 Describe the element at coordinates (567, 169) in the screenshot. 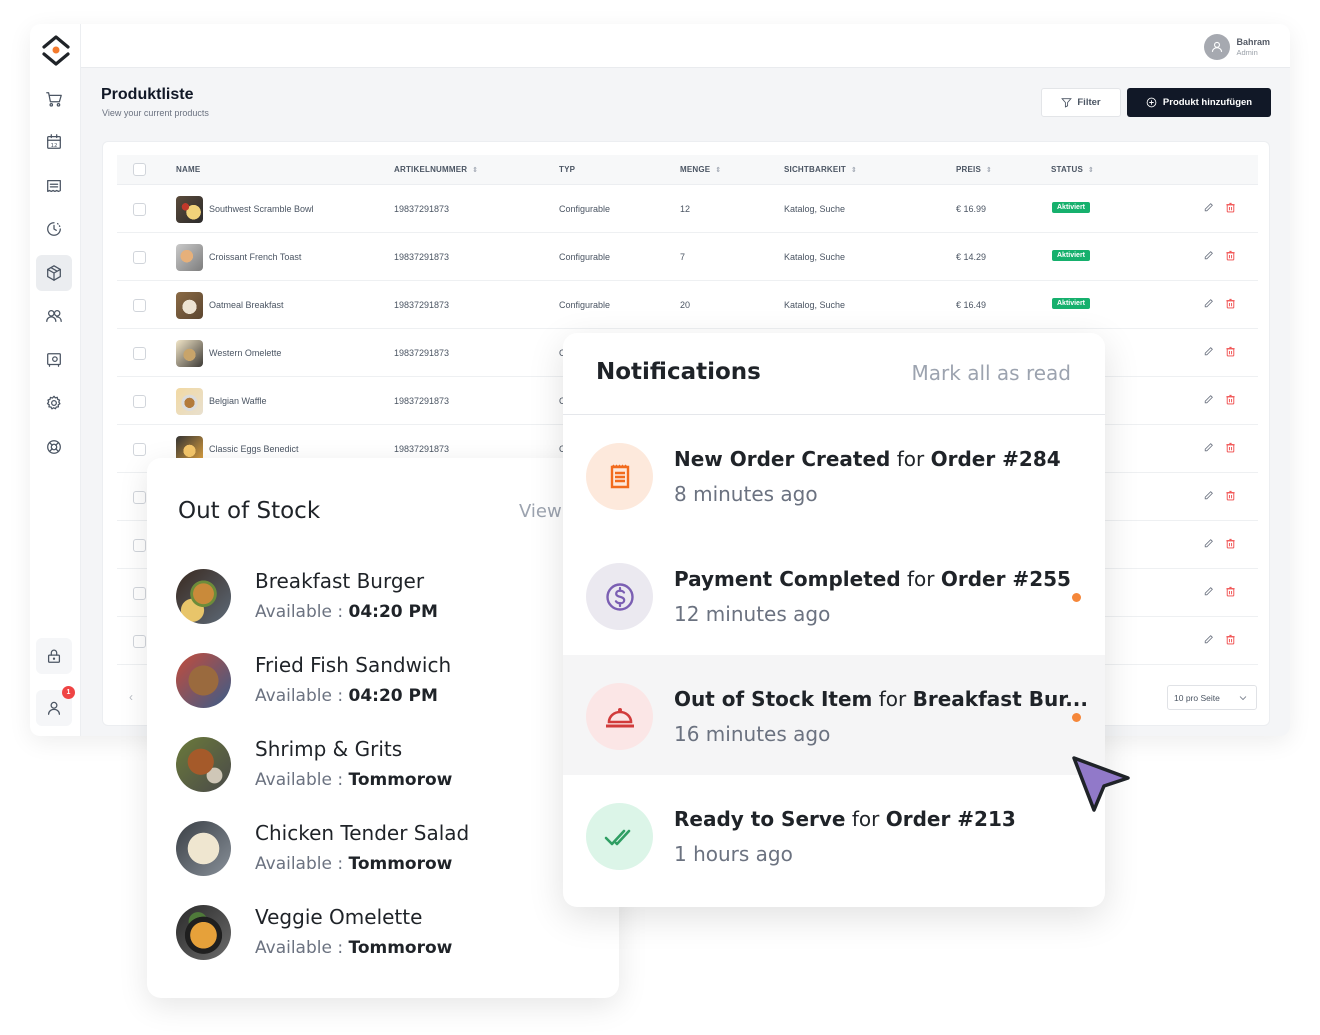

I see `column-header-type: TYP` at that location.